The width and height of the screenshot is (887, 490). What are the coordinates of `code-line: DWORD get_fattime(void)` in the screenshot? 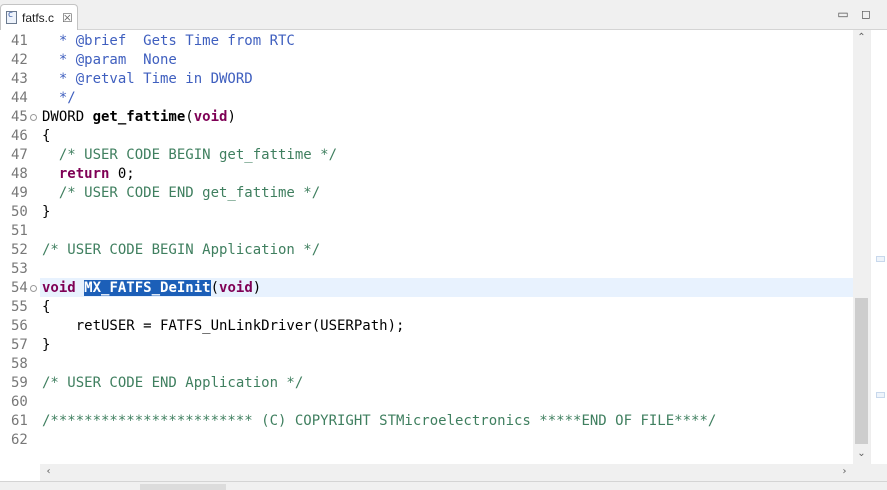 It's located at (139, 117).